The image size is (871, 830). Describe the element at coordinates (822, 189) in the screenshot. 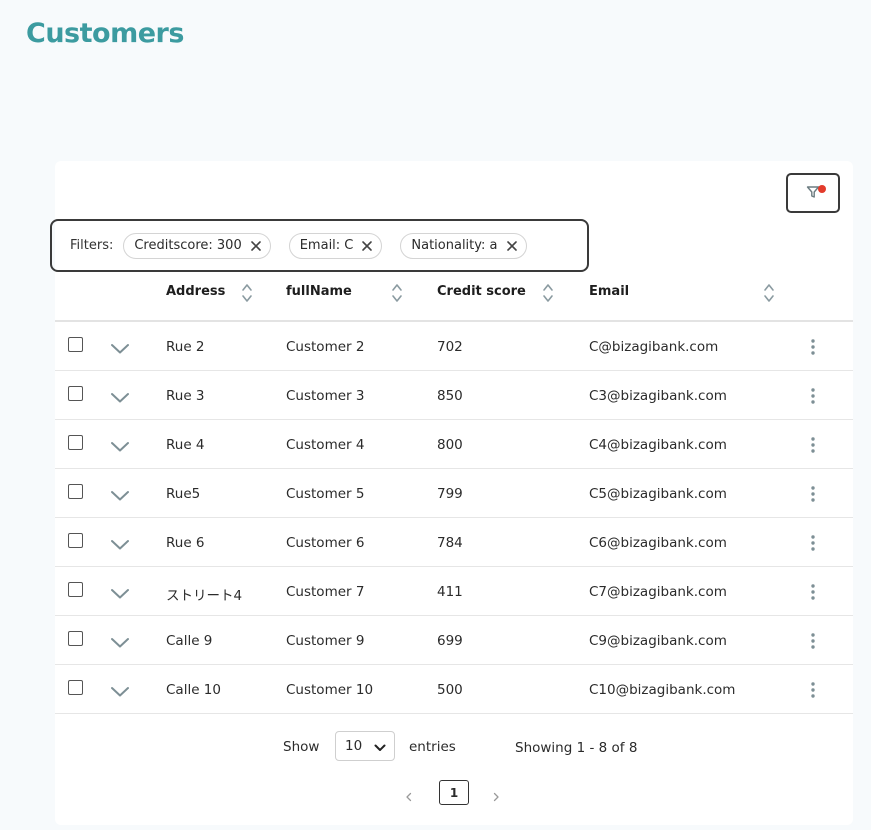

I see `filter-active-indicator` at that location.